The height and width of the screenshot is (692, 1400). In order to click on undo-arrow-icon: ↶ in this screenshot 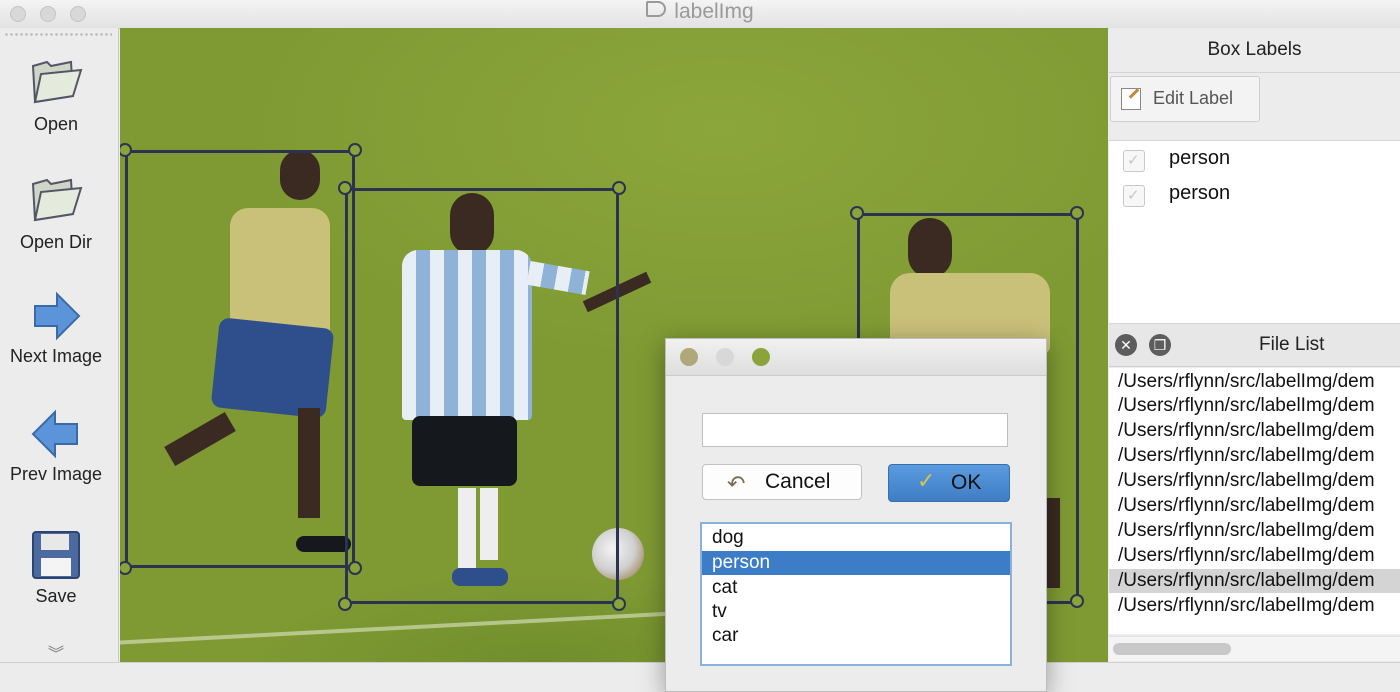, I will do `click(736, 483)`.